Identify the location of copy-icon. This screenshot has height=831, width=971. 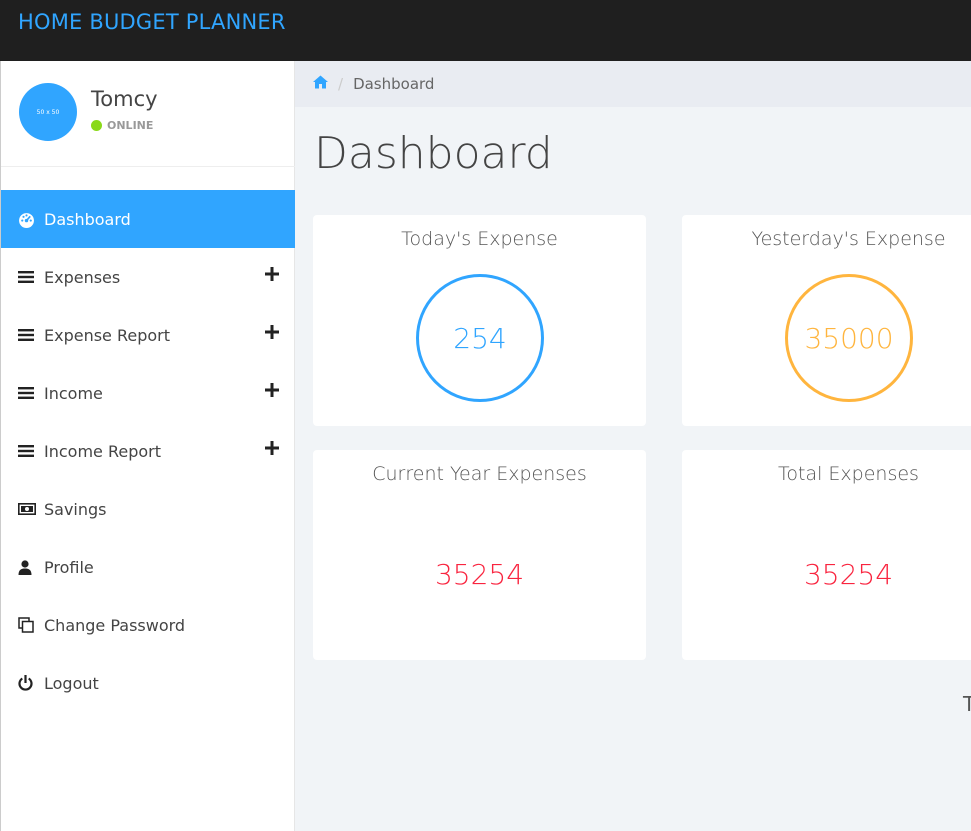
(28, 625).